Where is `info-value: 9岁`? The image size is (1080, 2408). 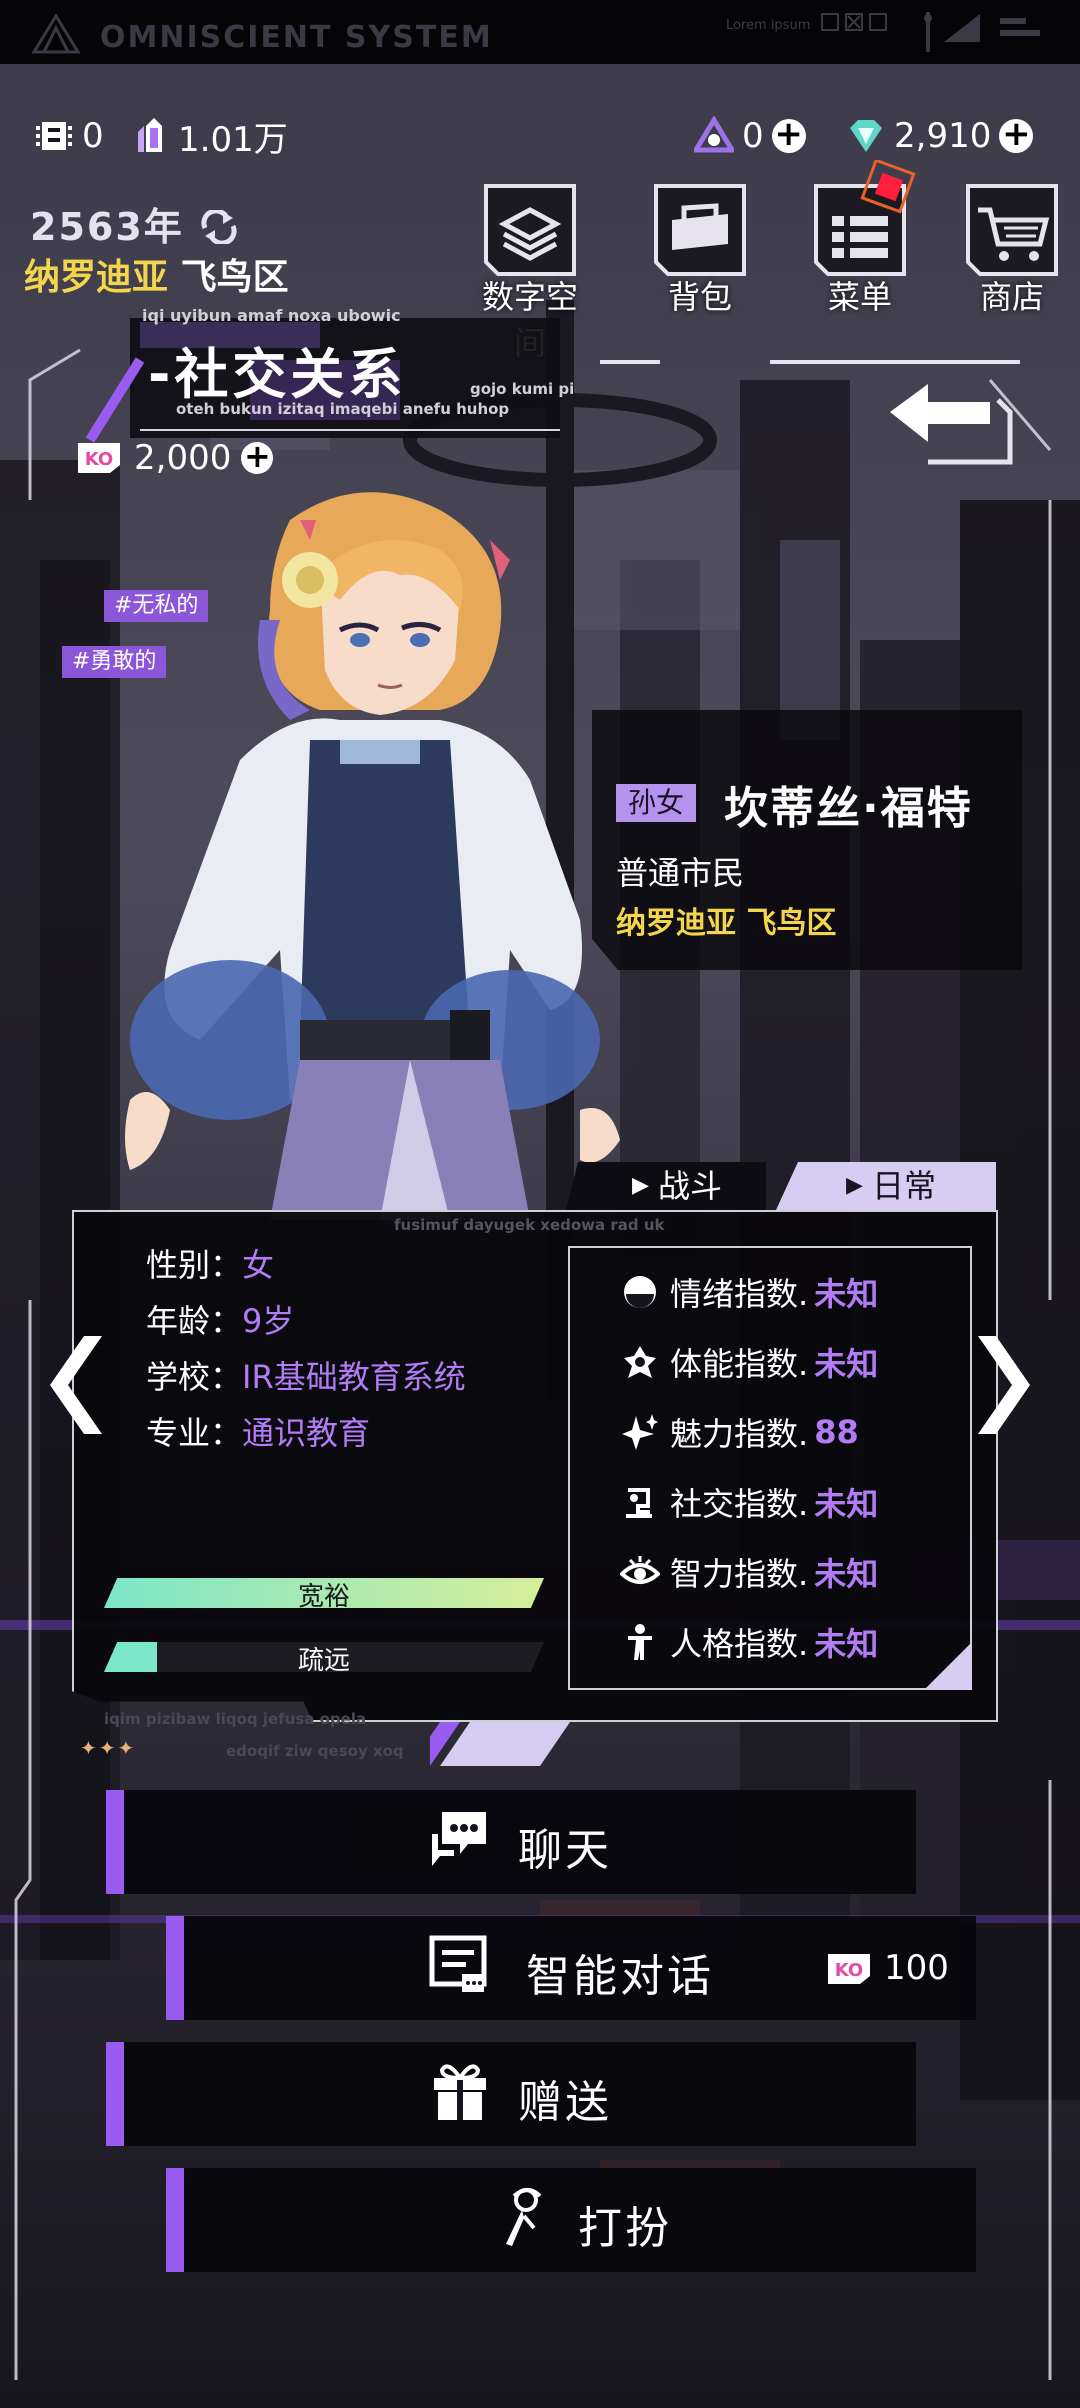
info-value: 9岁 is located at coordinates (268, 1321).